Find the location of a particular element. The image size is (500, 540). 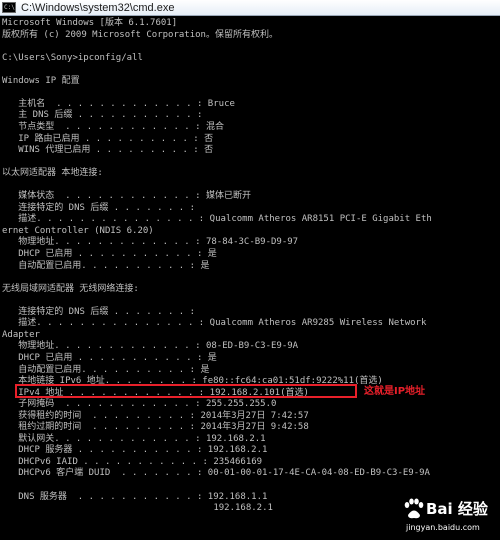

watermark-url: jingyan.baidu.com is located at coordinates (443, 527).